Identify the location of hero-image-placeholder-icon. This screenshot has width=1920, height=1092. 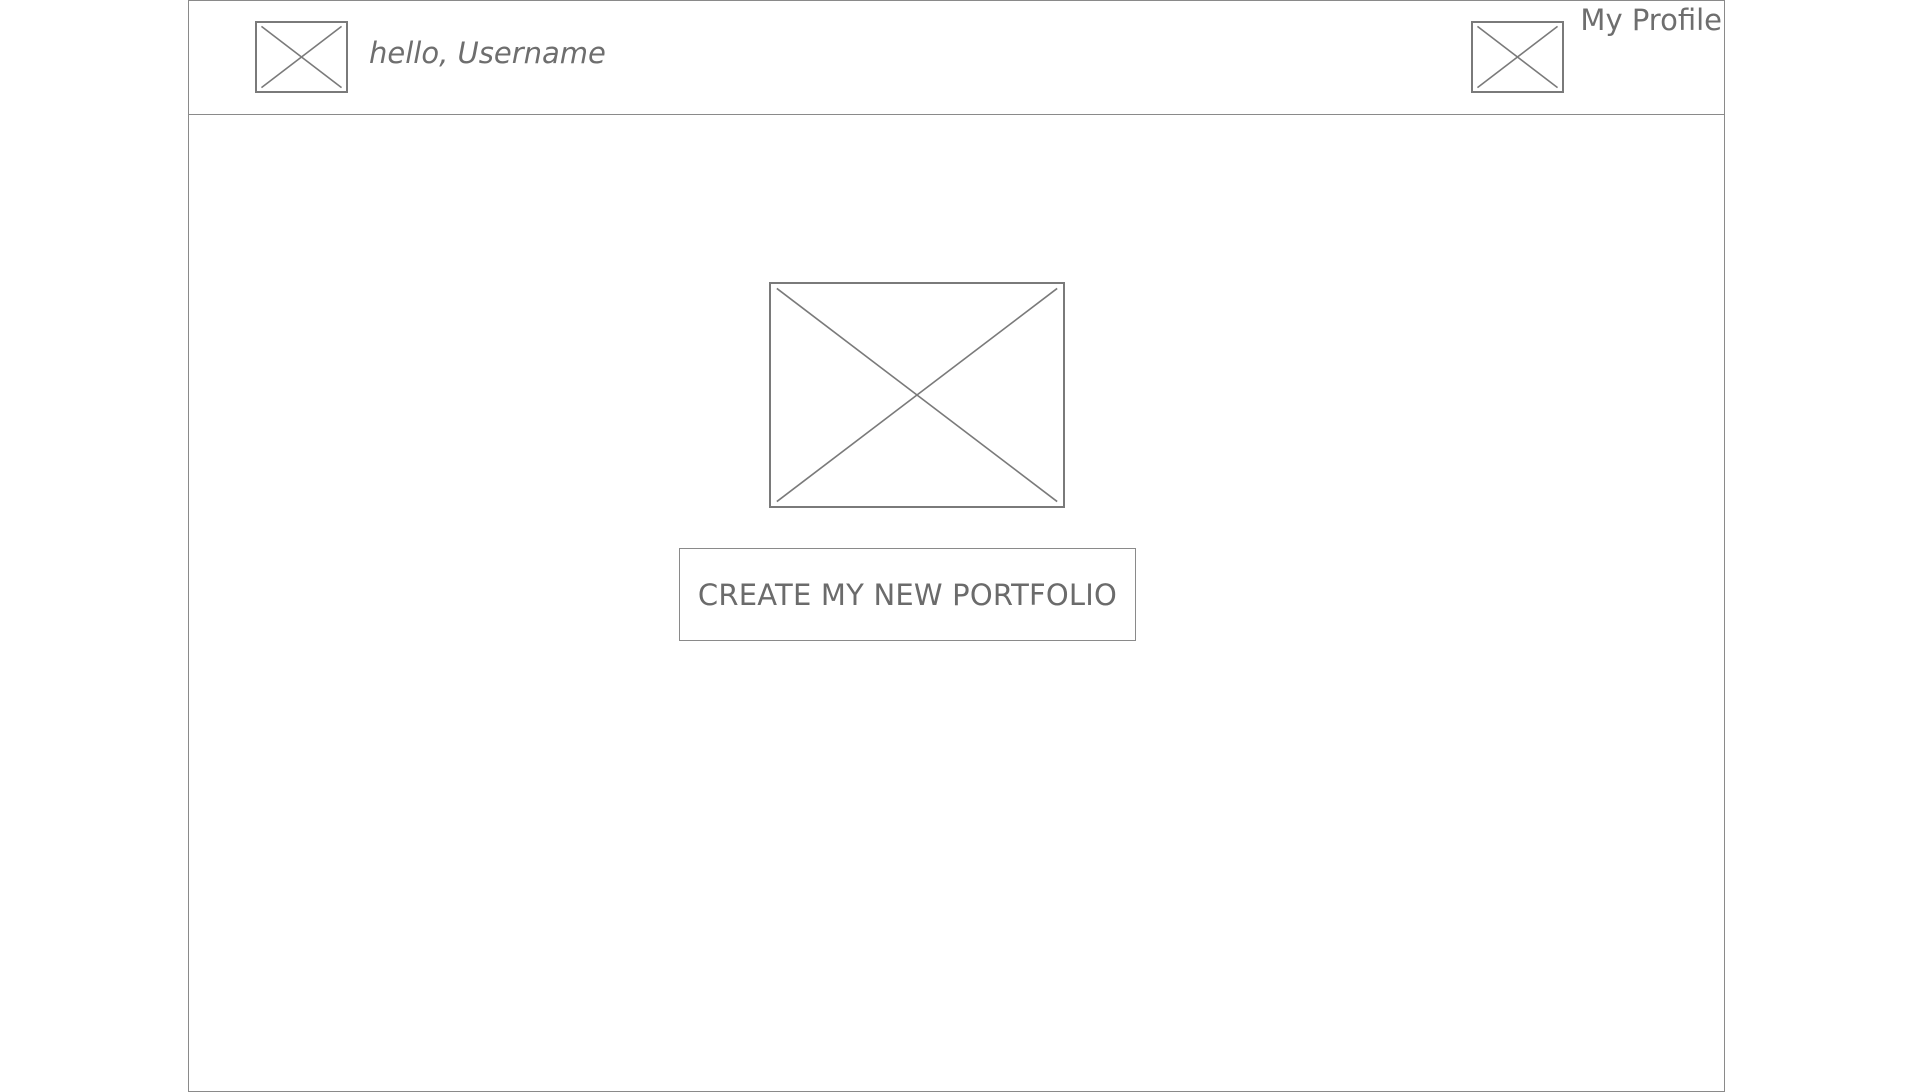
(917, 395).